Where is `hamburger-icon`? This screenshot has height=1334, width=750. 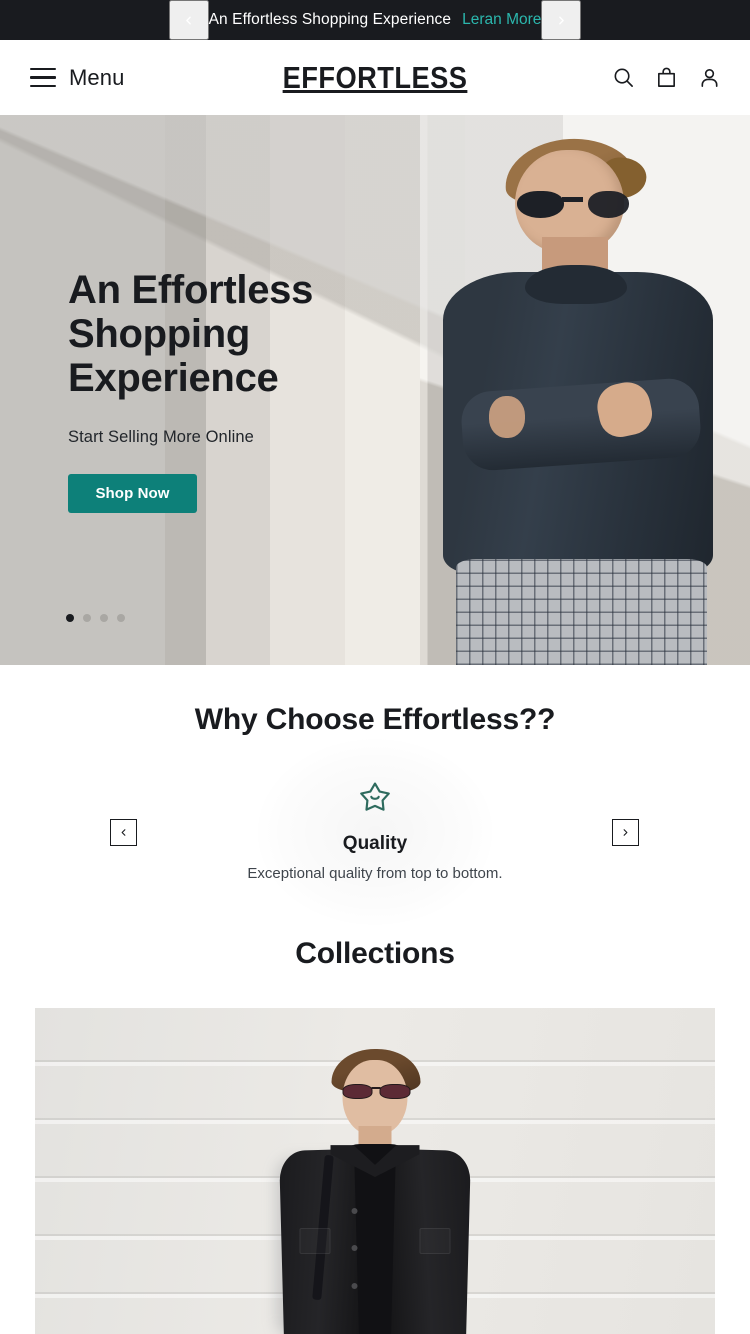
hamburger-icon is located at coordinates (43, 77).